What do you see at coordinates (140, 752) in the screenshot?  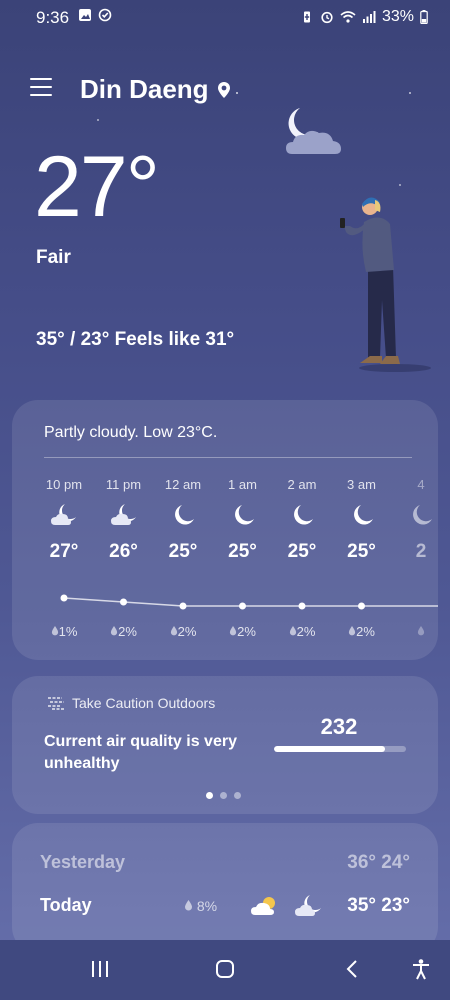 I see `air-quality-message: Current air quality is very unhealthy` at bounding box center [140, 752].